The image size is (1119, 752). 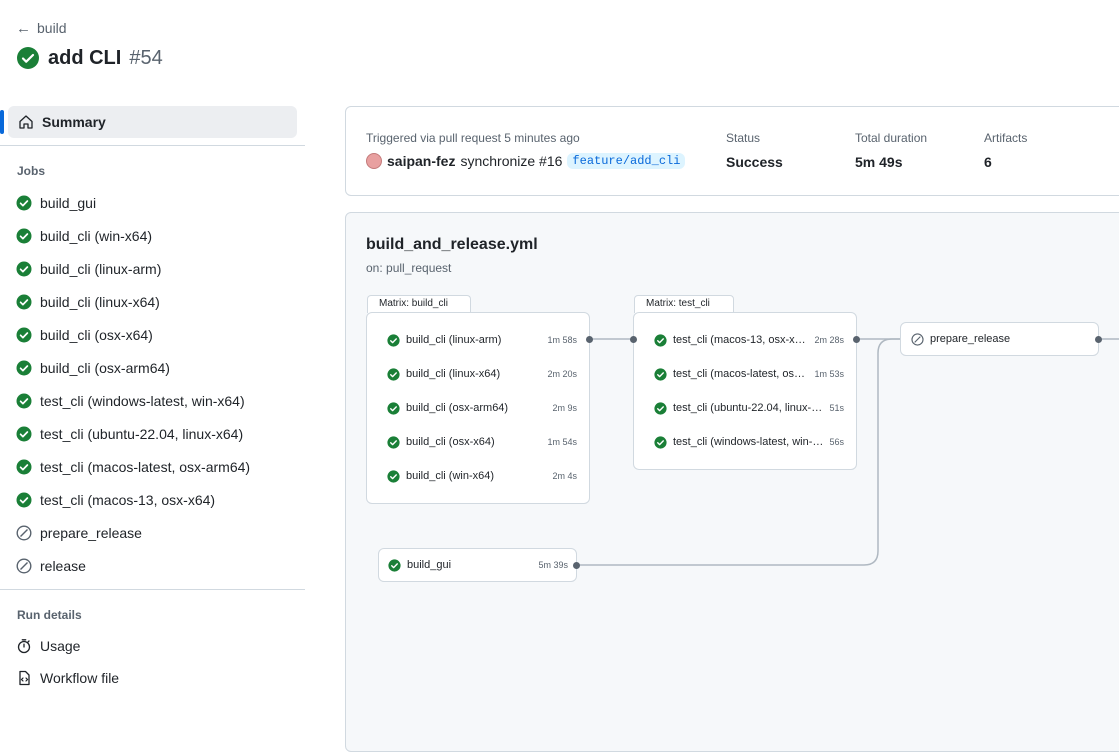 What do you see at coordinates (421, 161) in the screenshot?
I see `actor-link: saipan-fez` at bounding box center [421, 161].